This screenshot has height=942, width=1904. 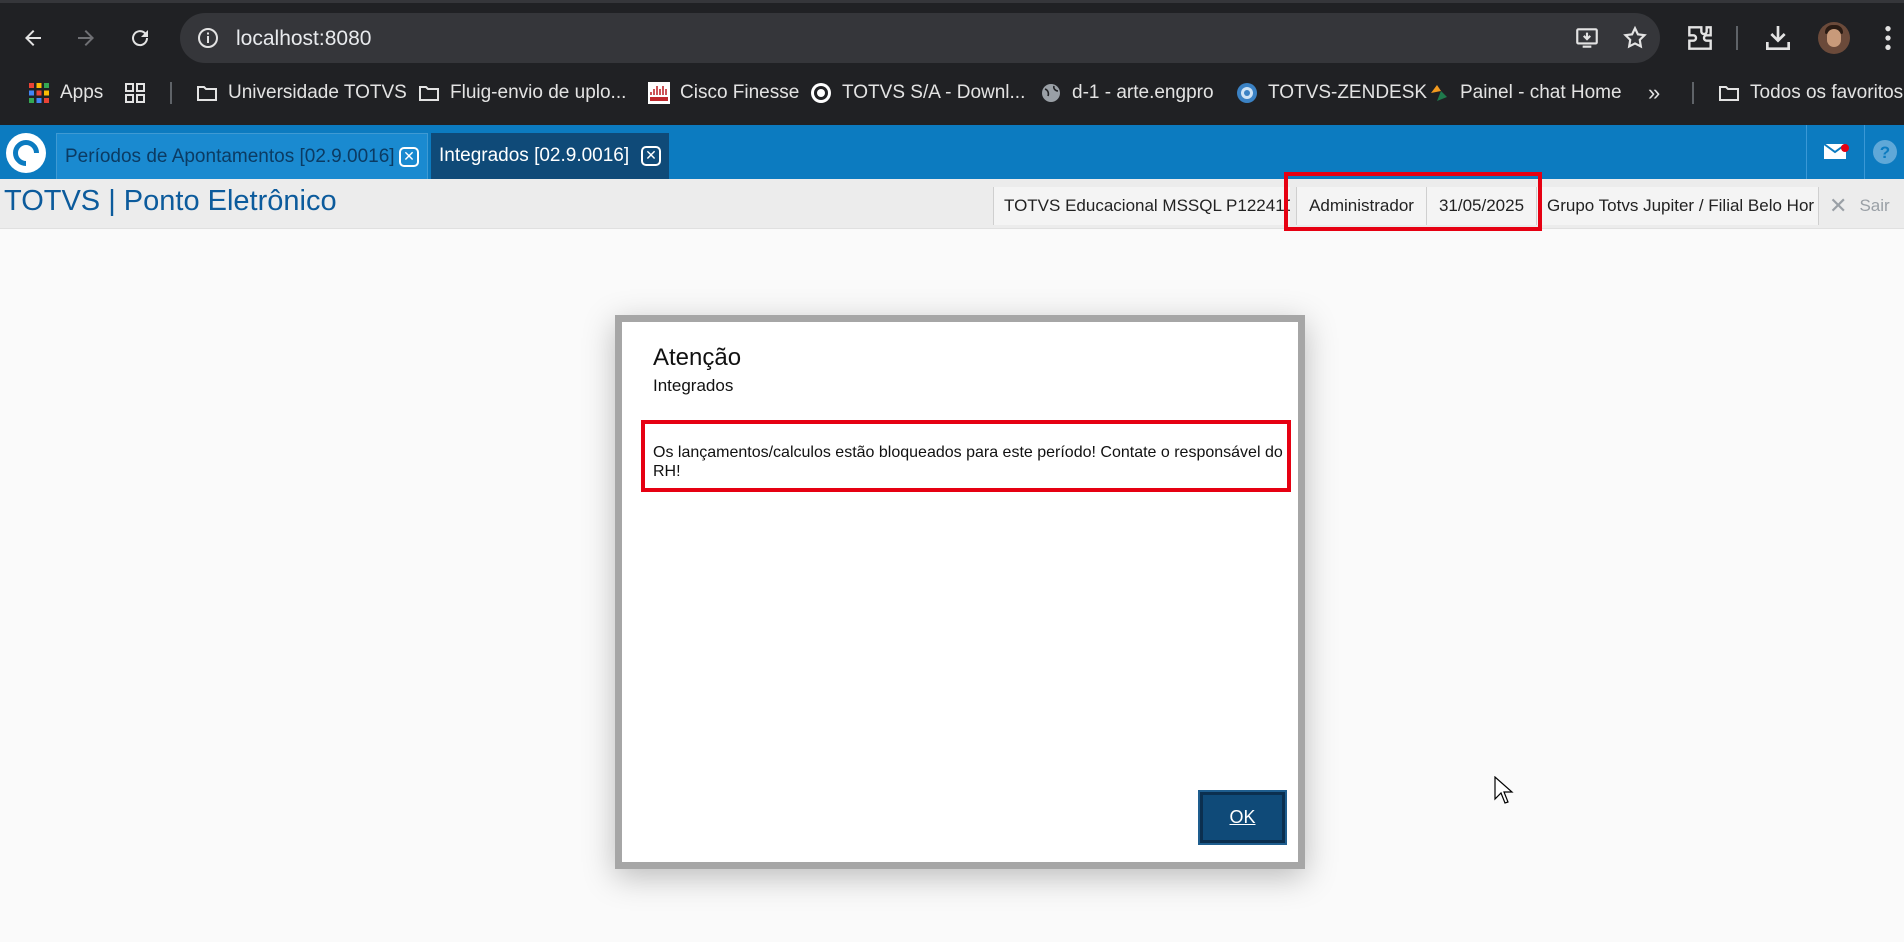 I want to click on bookmark-totvs-zendesk: TOTVS-ZENDESK, so click(x=1331, y=93).